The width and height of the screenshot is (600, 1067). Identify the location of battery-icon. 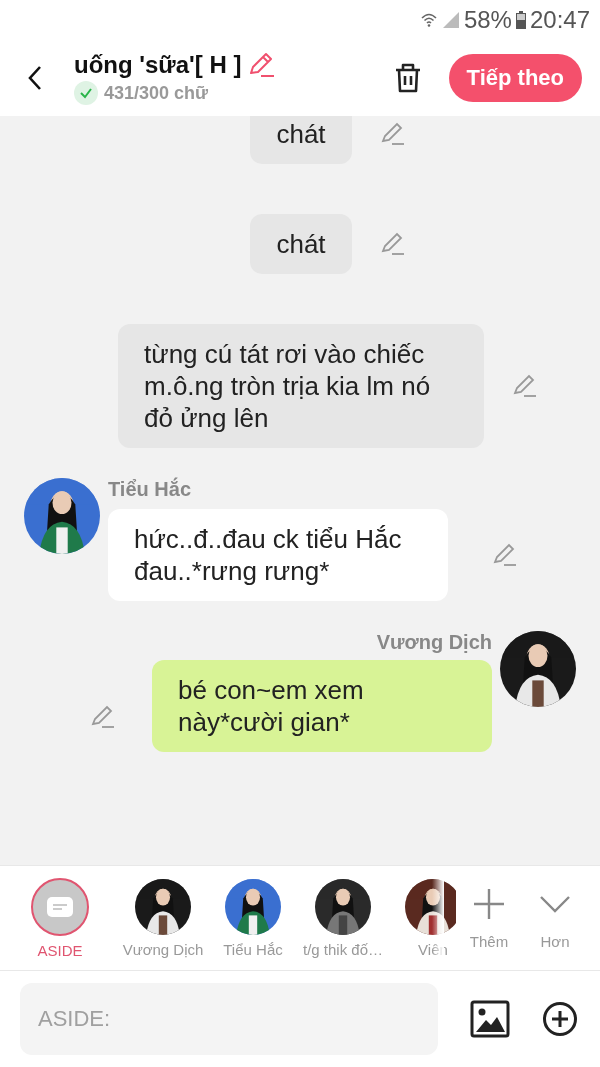
(520, 20).